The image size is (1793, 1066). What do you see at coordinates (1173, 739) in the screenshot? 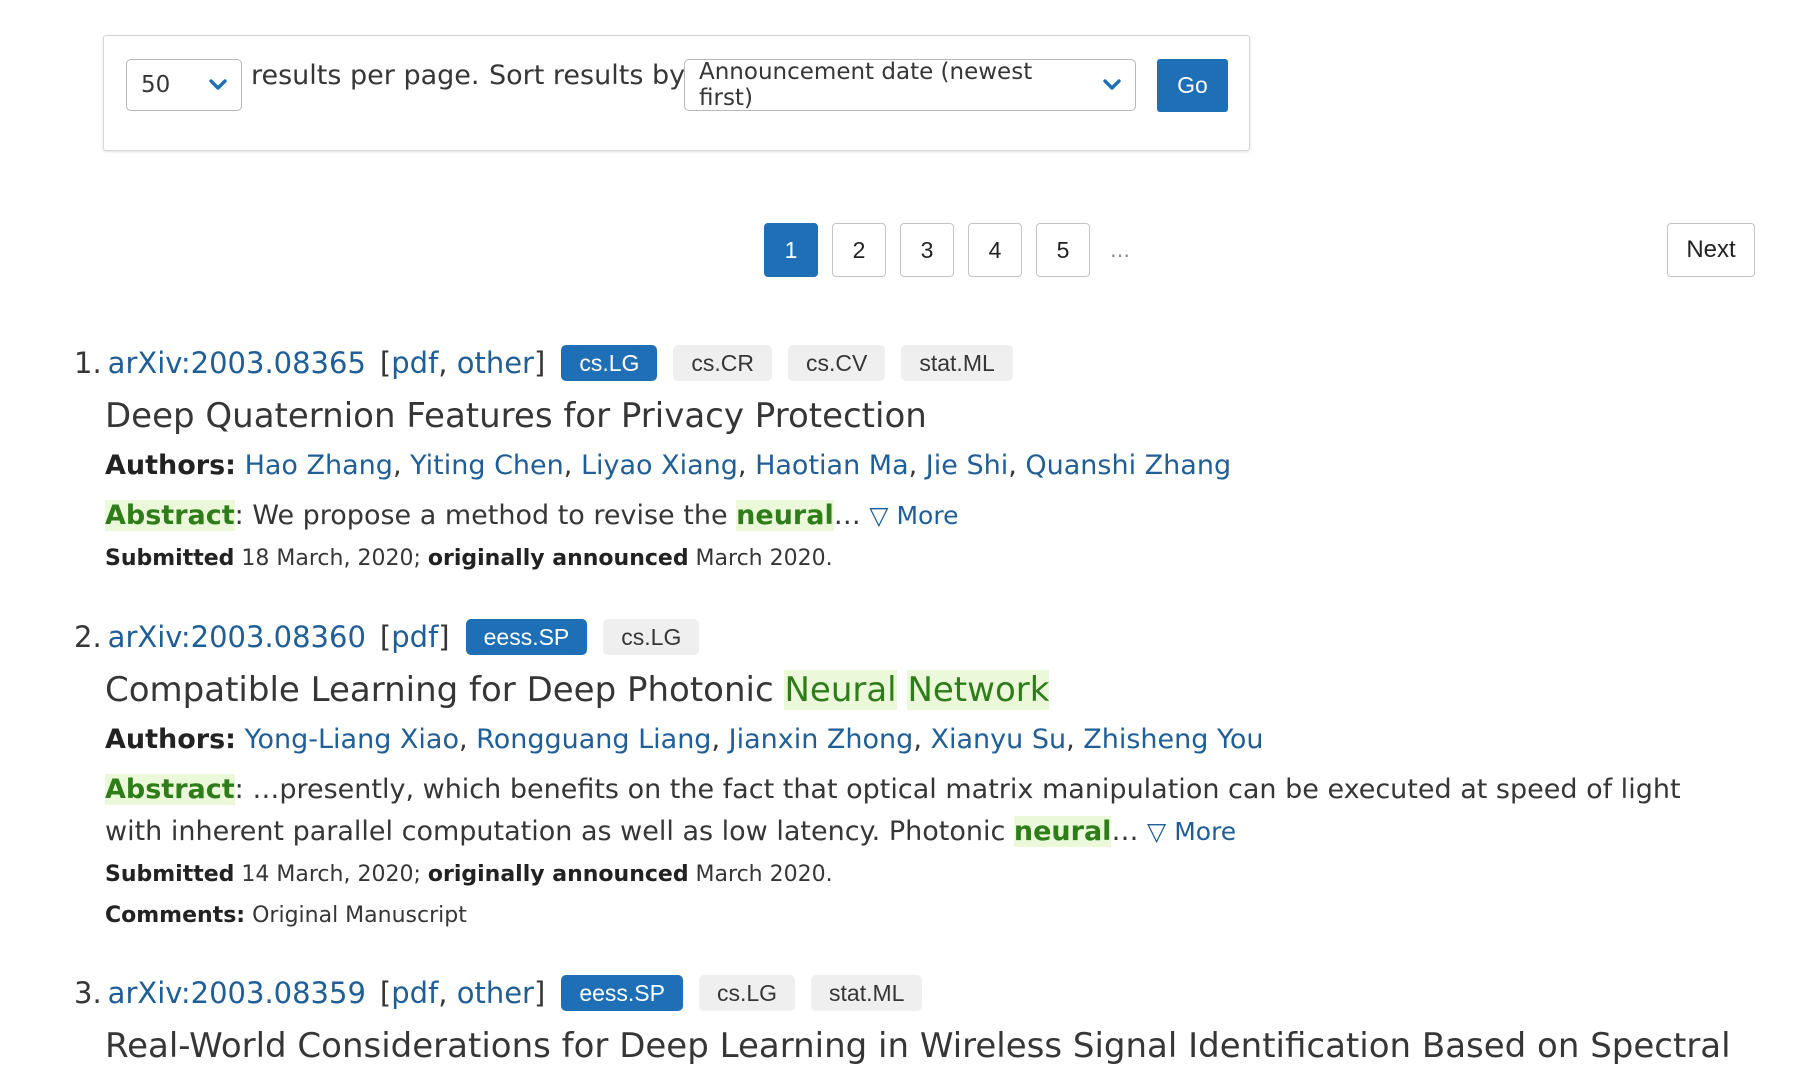
I see `author-link: Zhisheng You` at bounding box center [1173, 739].